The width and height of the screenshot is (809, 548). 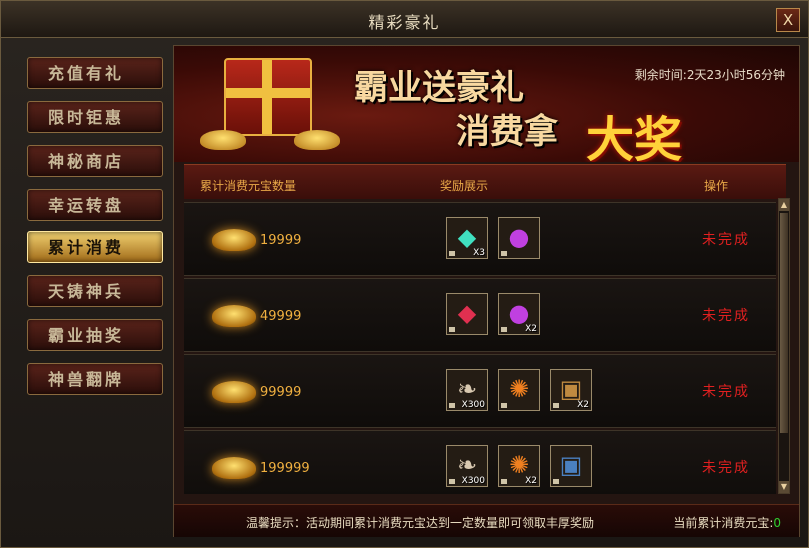 I want to click on row-amount: 99999, so click(x=281, y=392).